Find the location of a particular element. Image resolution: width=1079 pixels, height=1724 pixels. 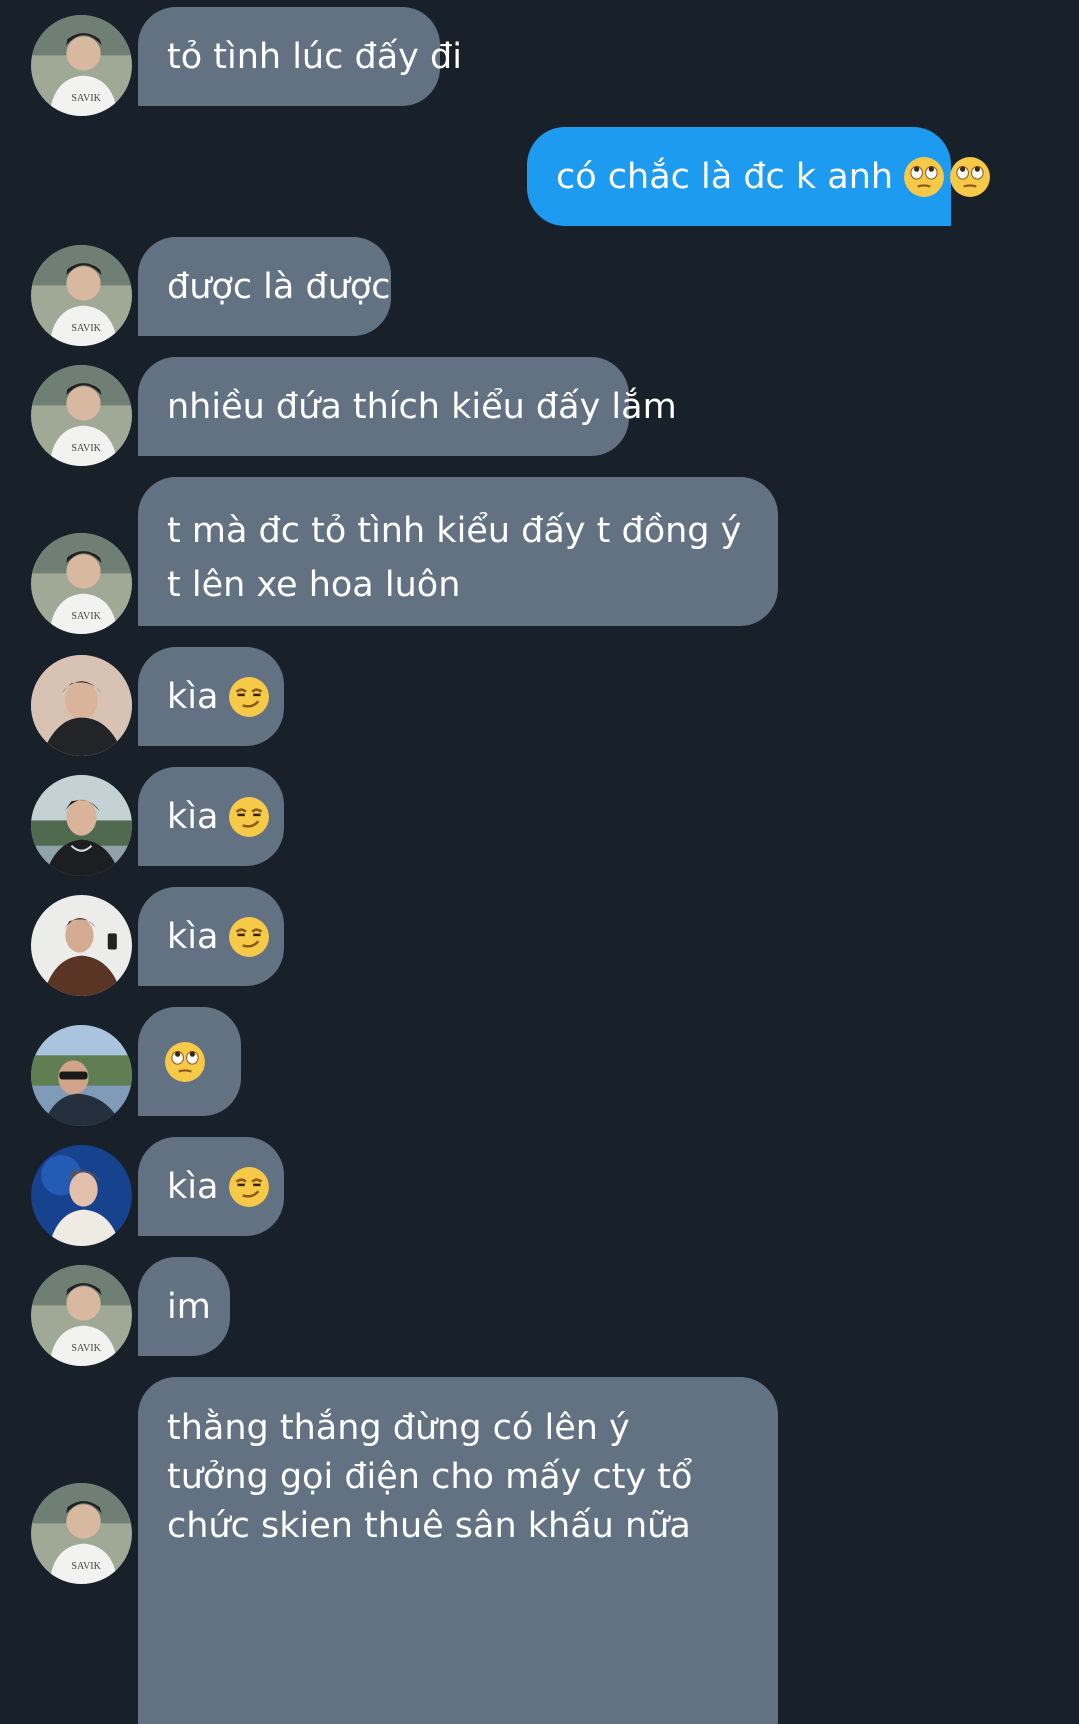

message-bubble: nhiều đứa thích kiểu đấy lắm is located at coordinates (407, 406).